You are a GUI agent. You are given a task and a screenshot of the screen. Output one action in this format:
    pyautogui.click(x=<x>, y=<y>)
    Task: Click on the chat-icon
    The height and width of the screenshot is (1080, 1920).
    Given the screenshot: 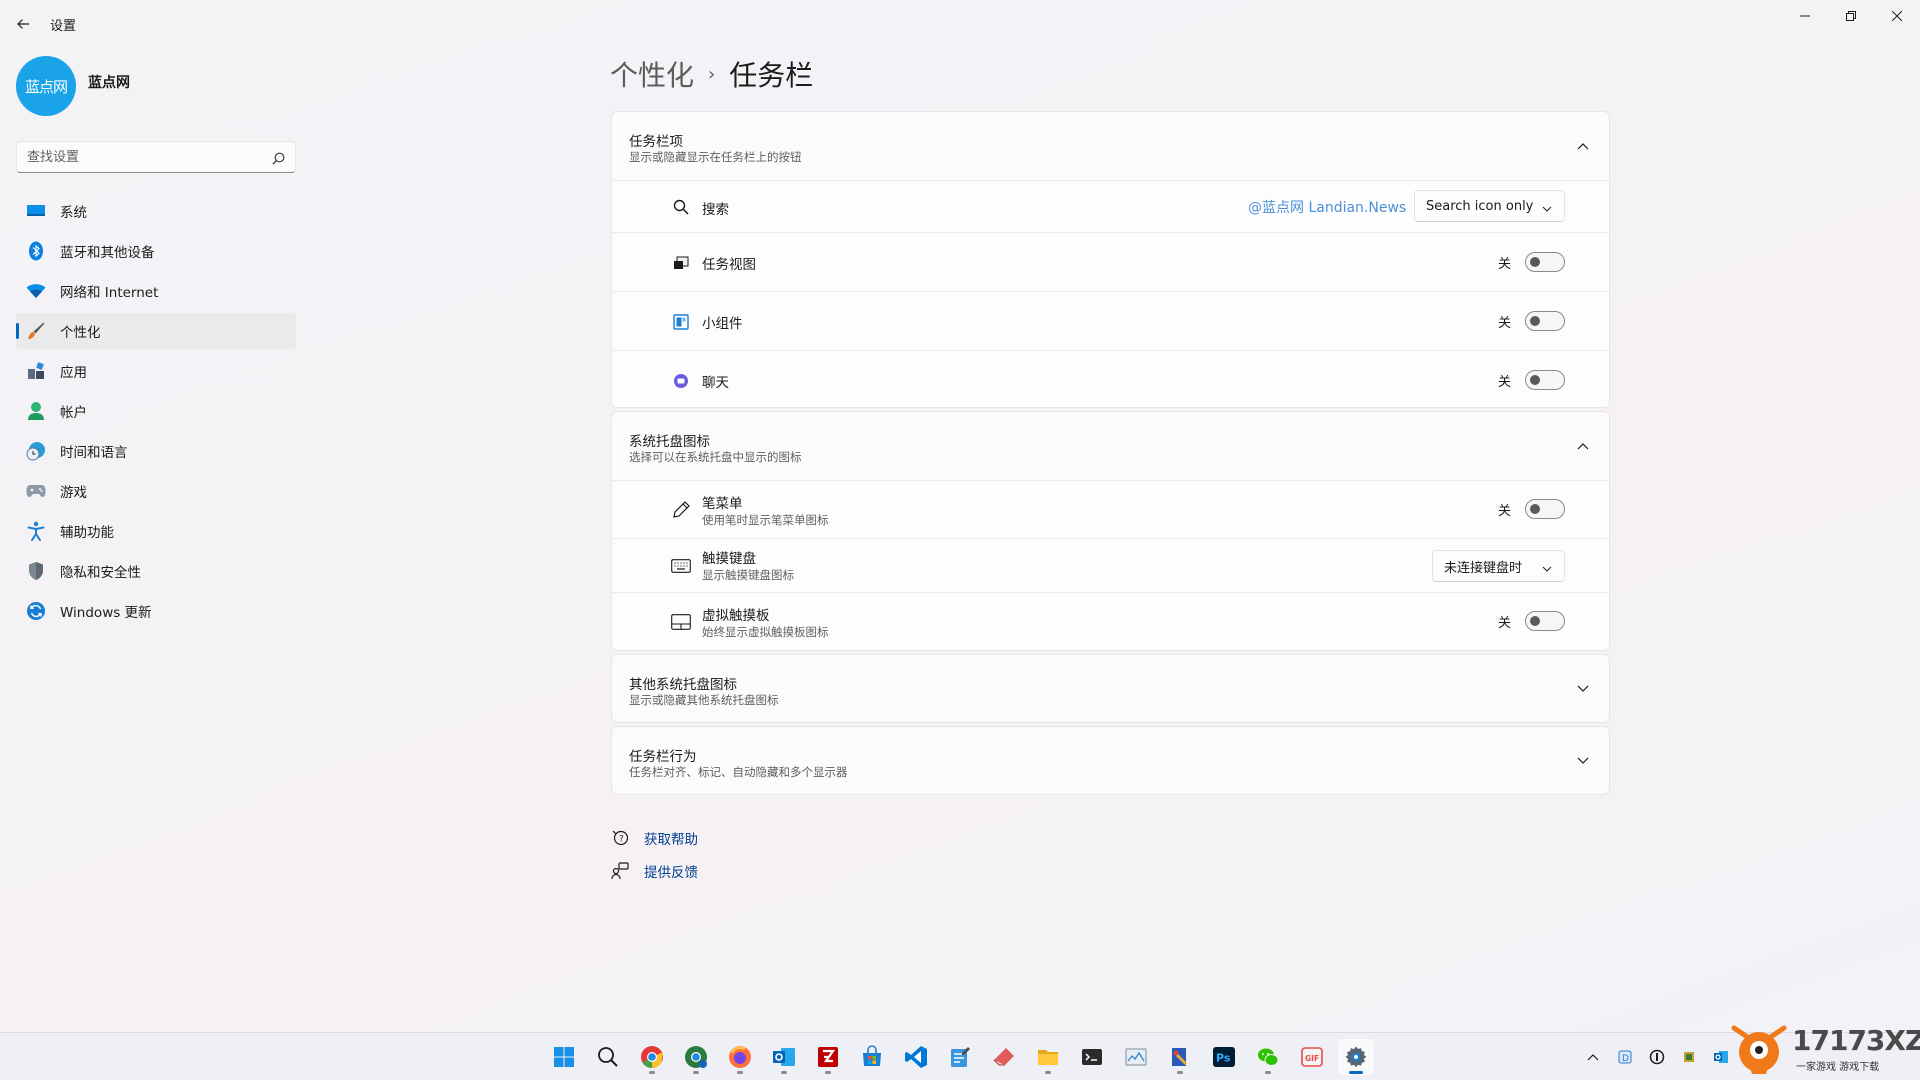 What is the action you would take?
    pyautogui.click(x=681, y=381)
    